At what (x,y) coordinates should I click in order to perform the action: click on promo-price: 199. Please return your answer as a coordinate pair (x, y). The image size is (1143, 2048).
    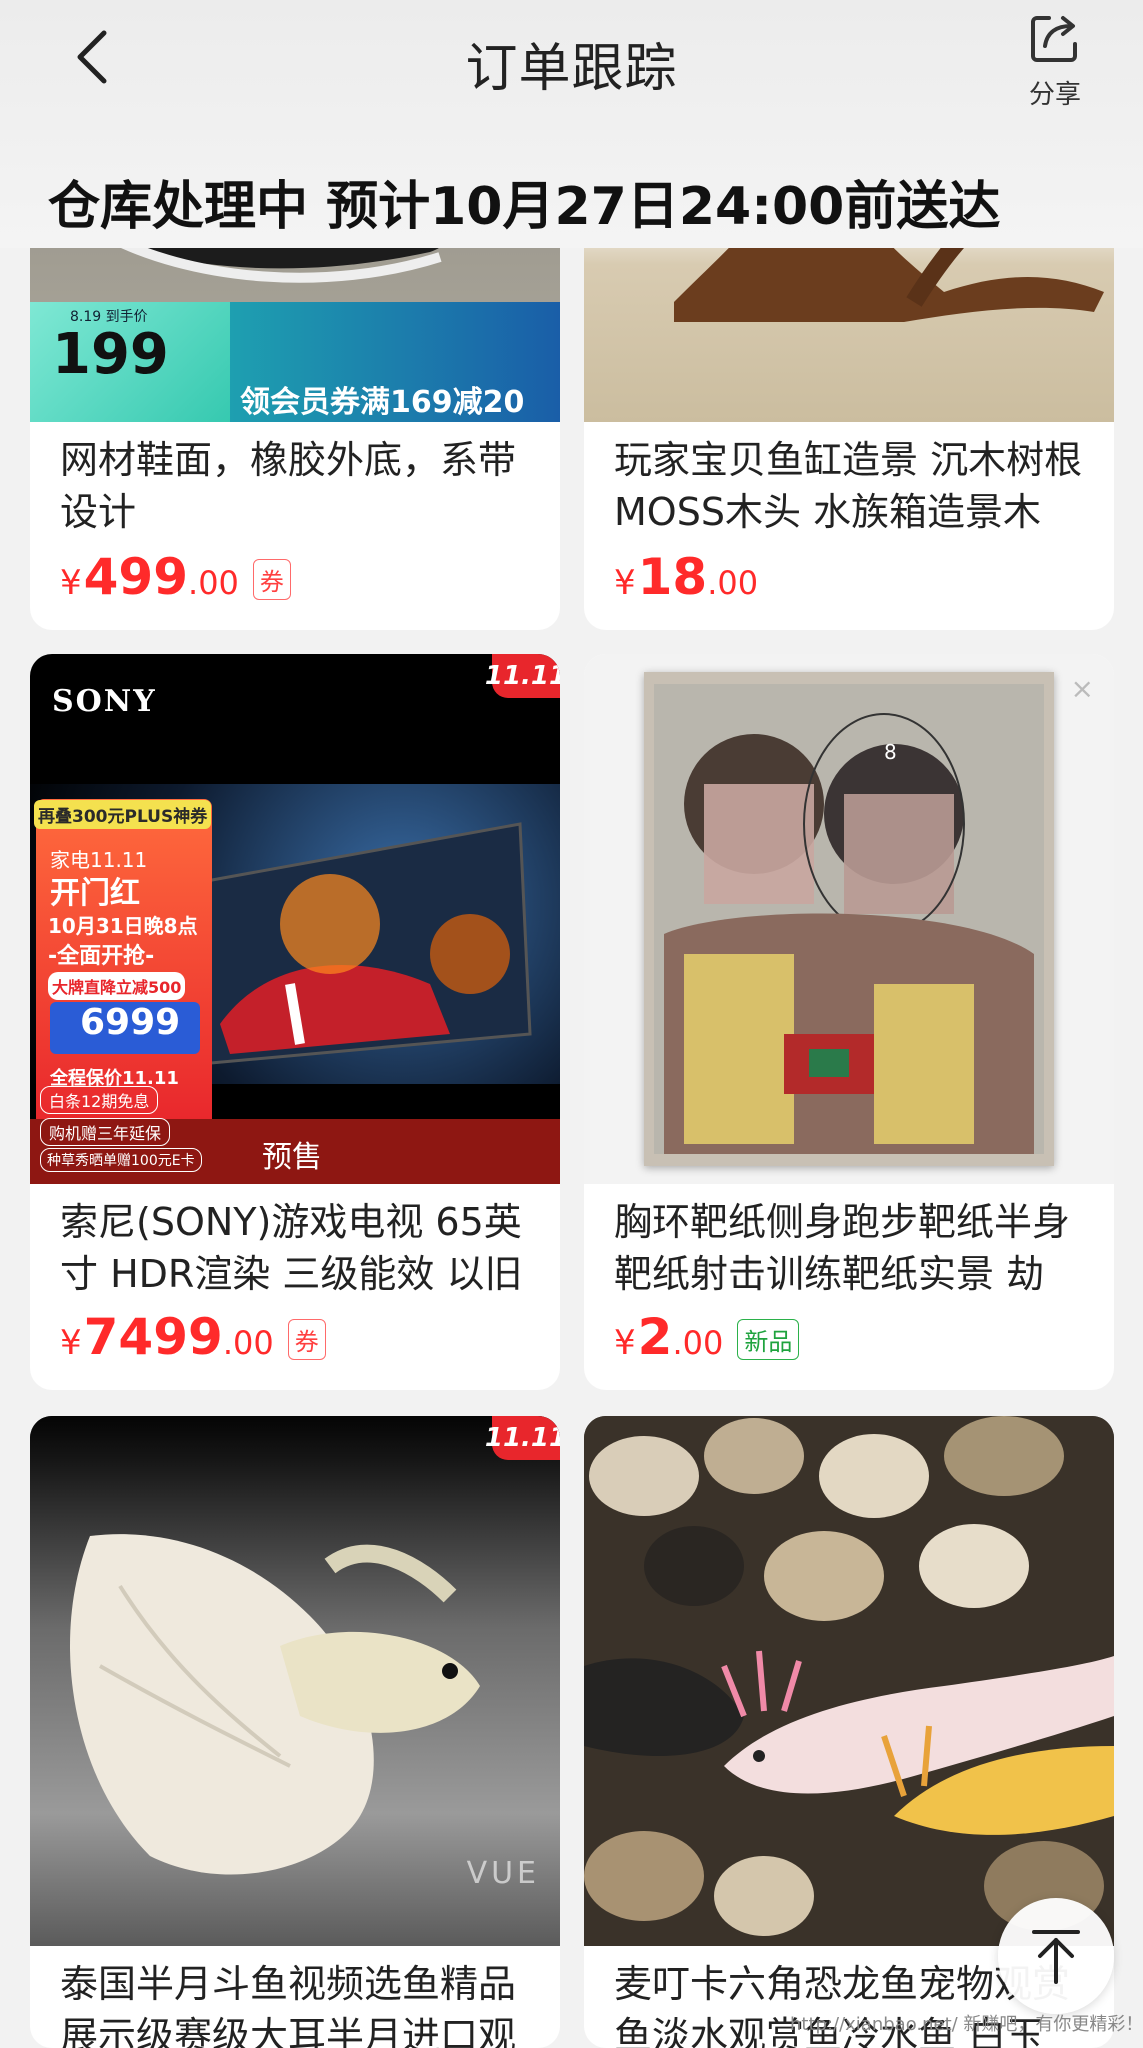
    Looking at the image, I should click on (110, 354).